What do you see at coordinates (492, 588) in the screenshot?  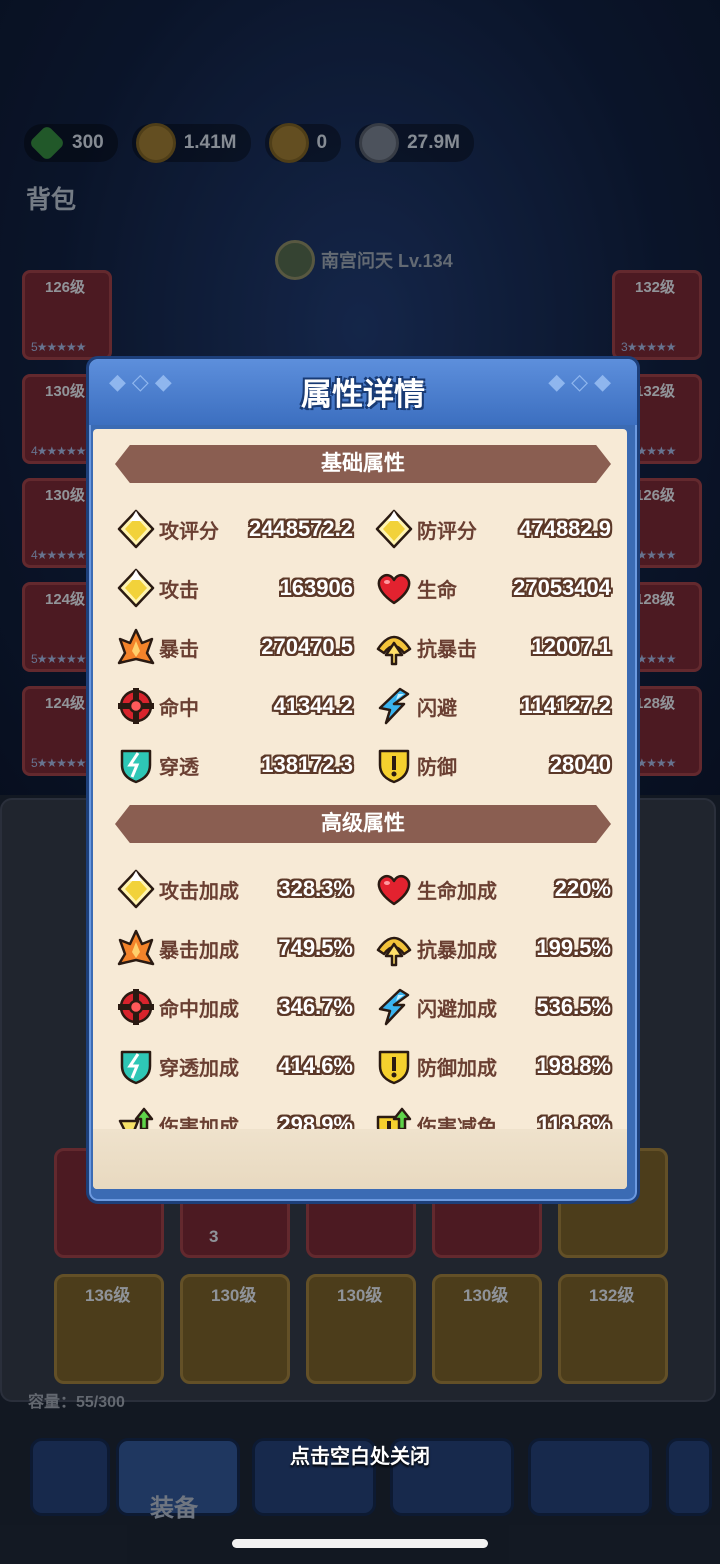 I see `basic-stat-row: 生命 27053404` at bounding box center [492, 588].